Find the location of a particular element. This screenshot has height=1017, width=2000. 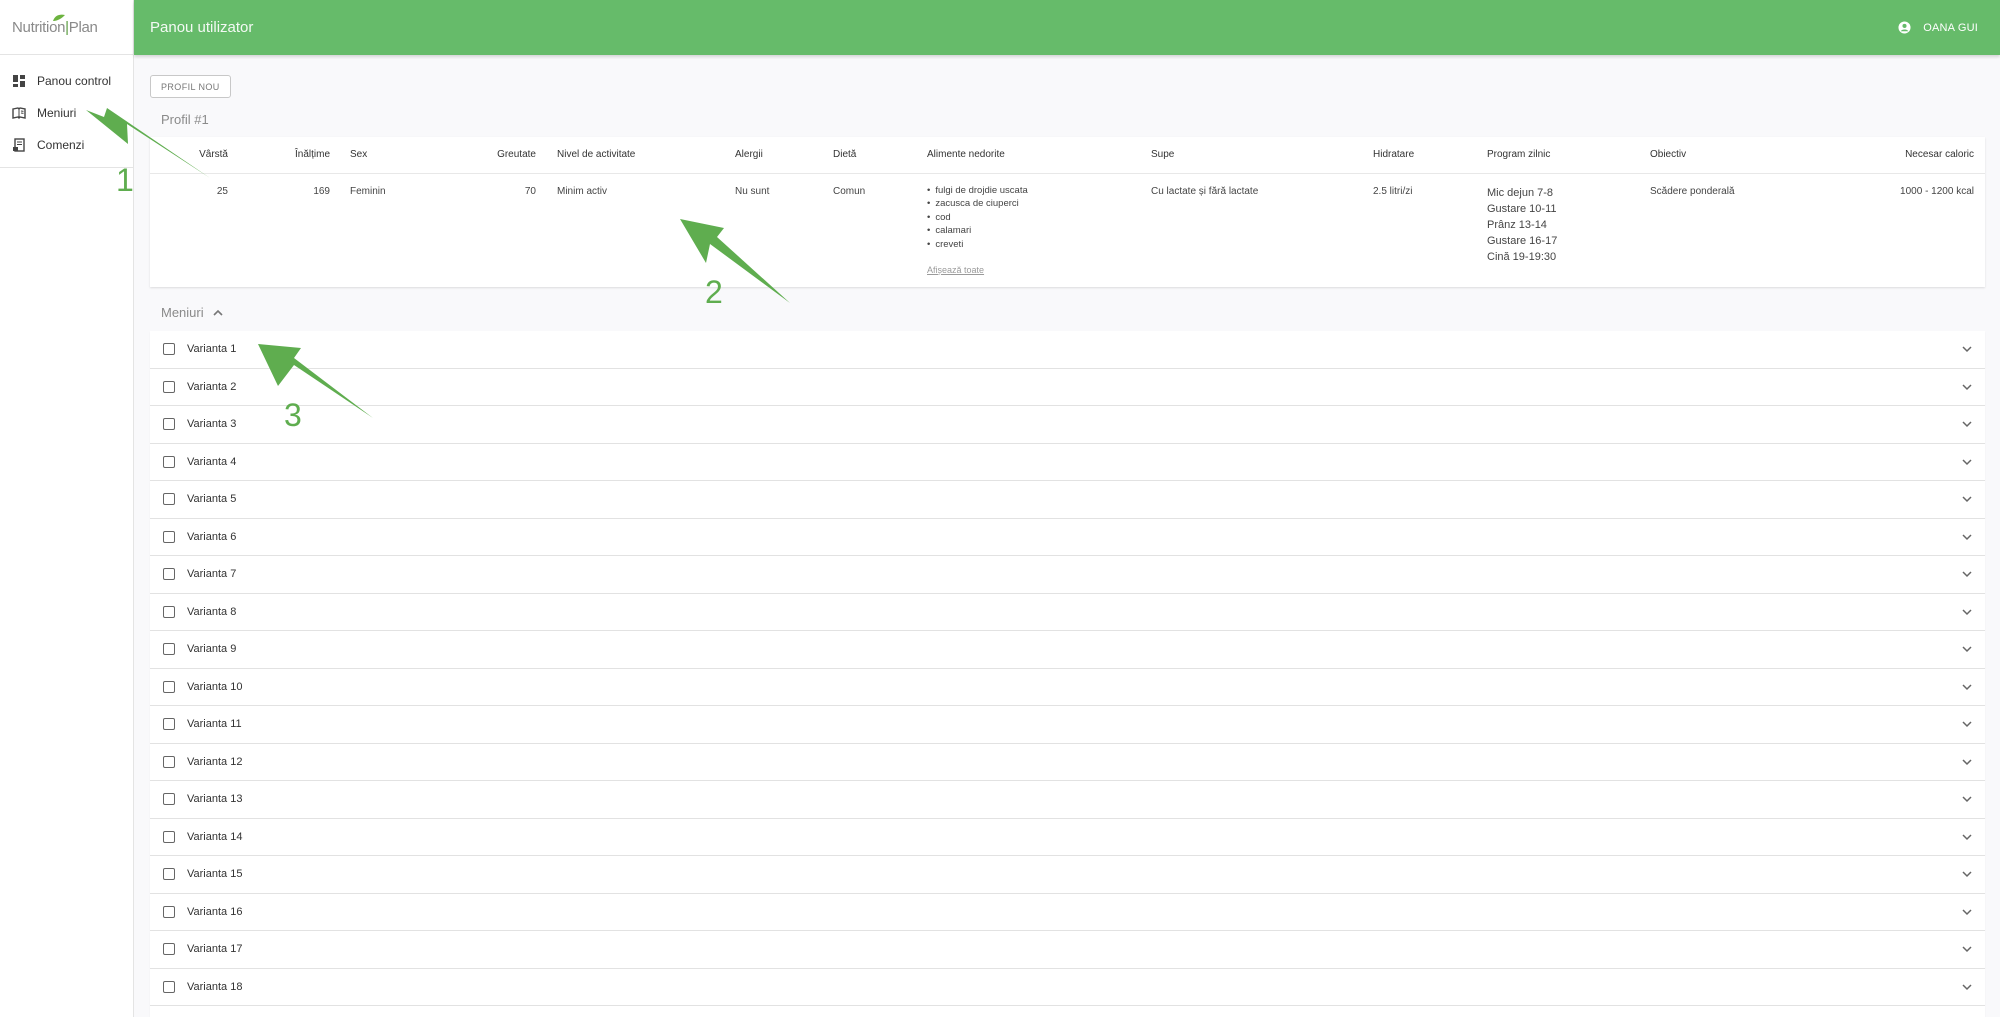

variant-label: Varianta 12 is located at coordinates (215, 761).